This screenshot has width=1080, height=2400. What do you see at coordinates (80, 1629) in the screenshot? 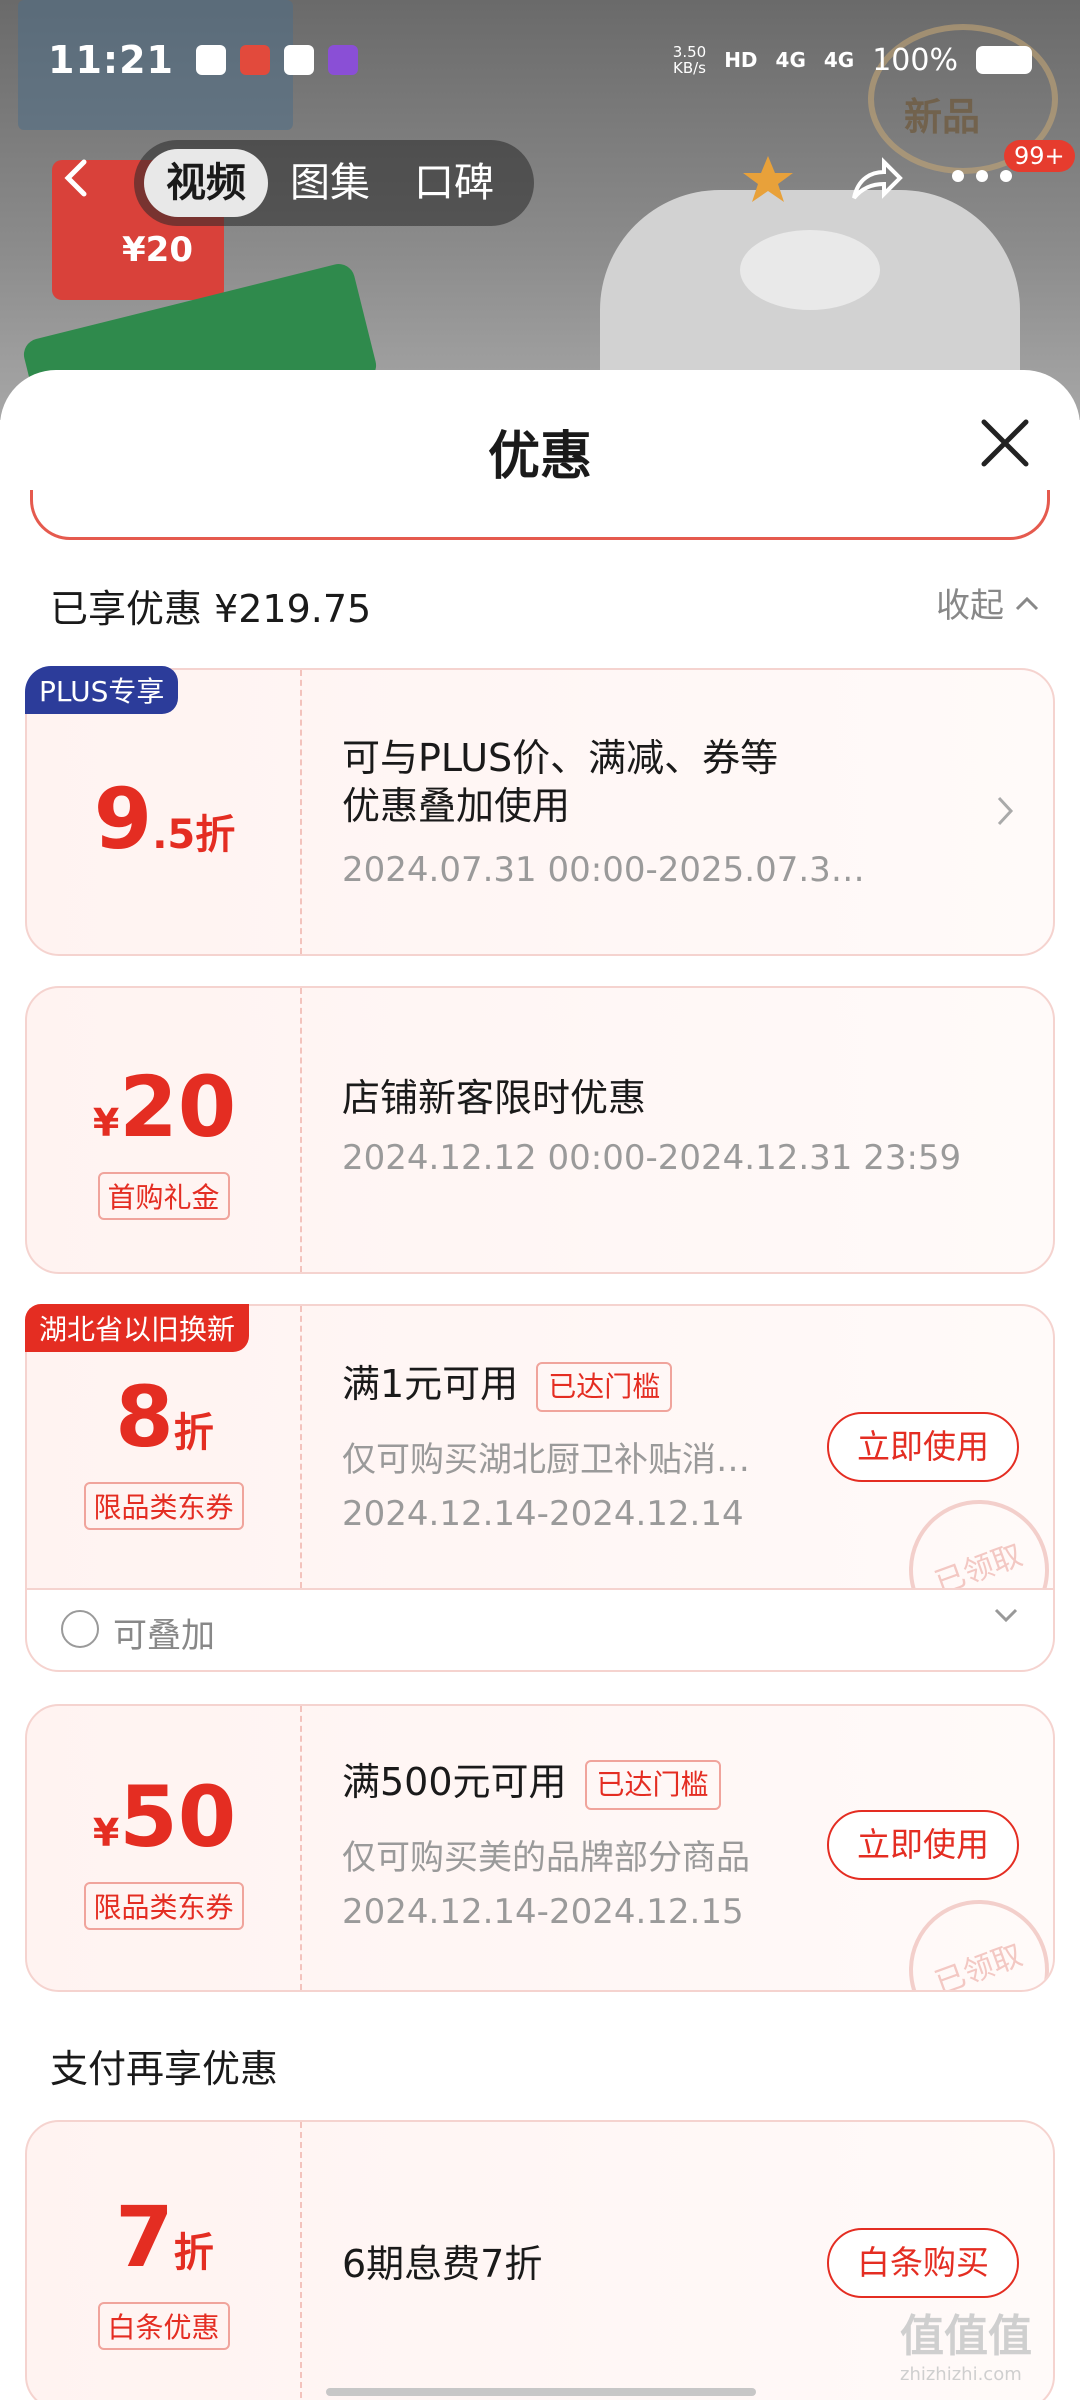
I see `stack-icon` at bounding box center [80, 1629].